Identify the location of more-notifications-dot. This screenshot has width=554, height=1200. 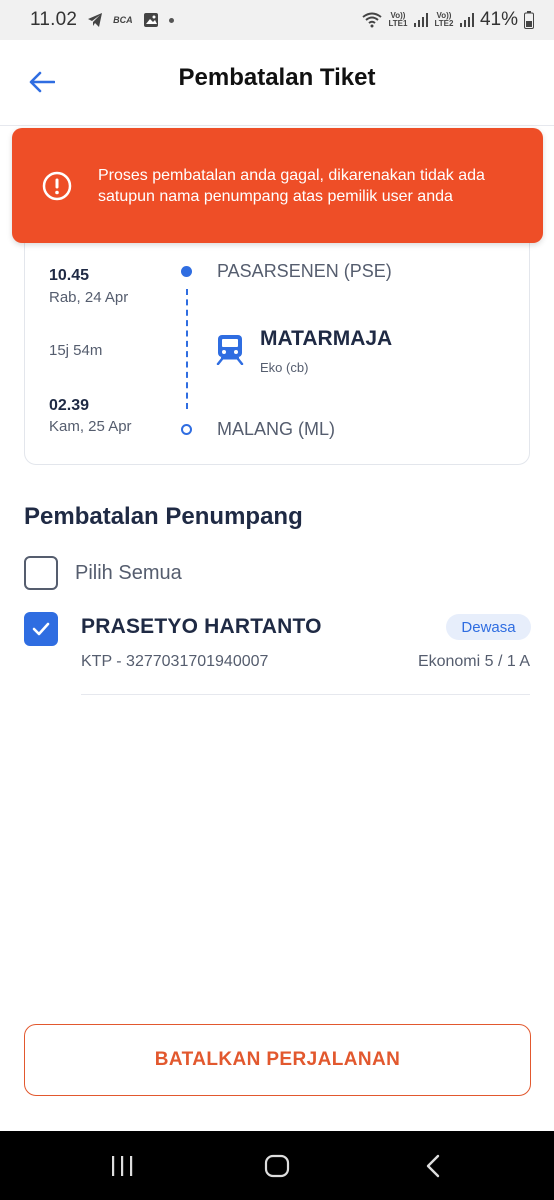
(171, 20).